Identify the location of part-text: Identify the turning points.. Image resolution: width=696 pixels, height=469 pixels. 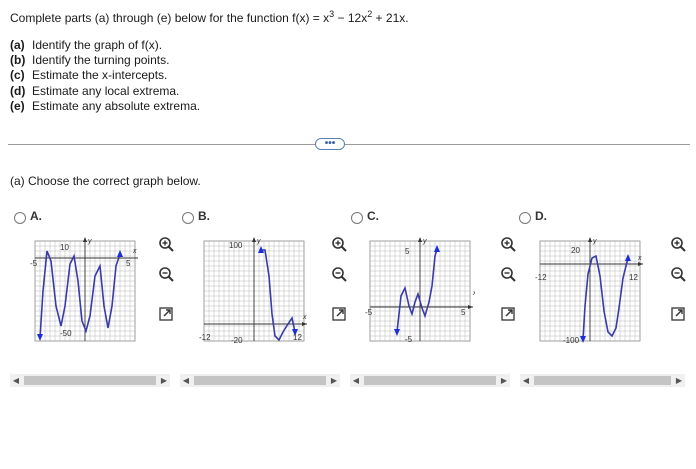
(101, 60).